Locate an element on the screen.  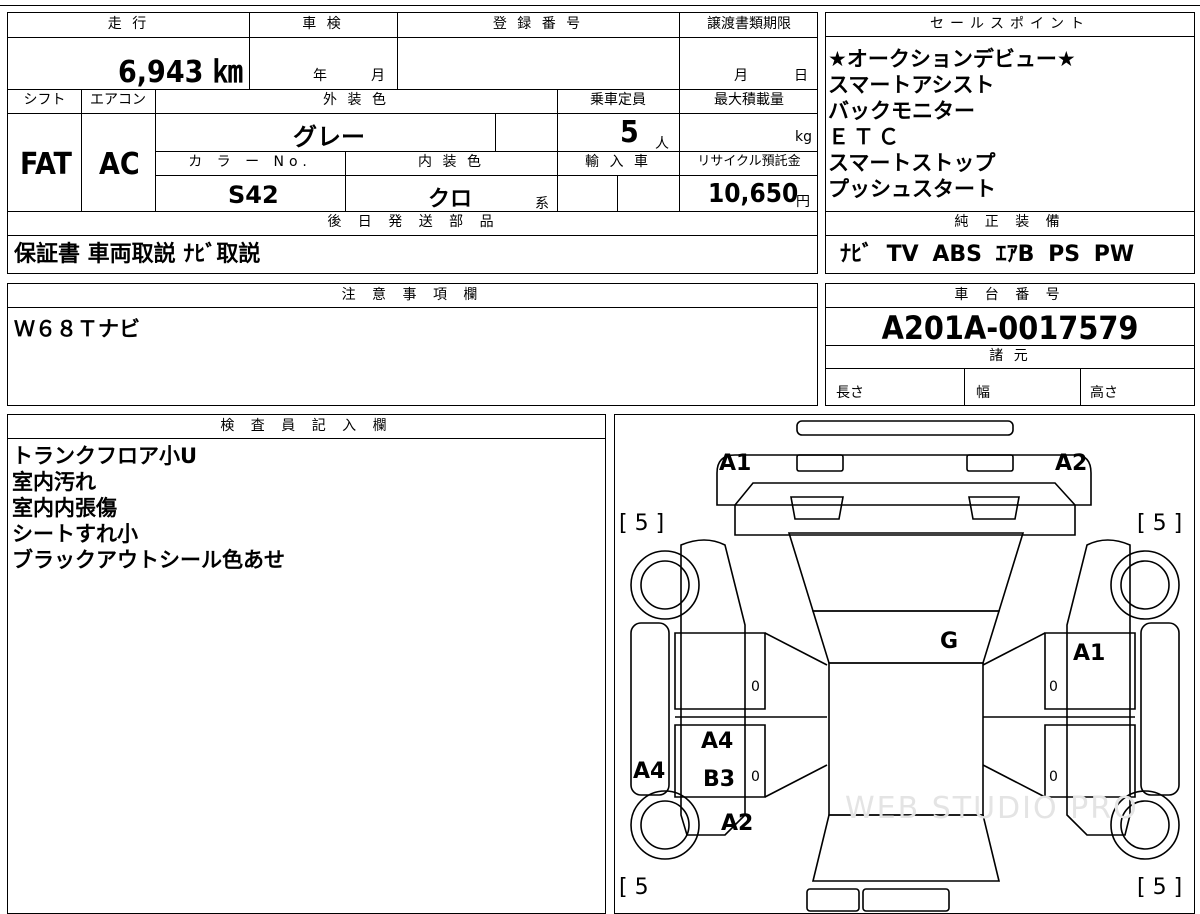
inspector-item: トランクフロア小U is located at coordinates (105, 456).